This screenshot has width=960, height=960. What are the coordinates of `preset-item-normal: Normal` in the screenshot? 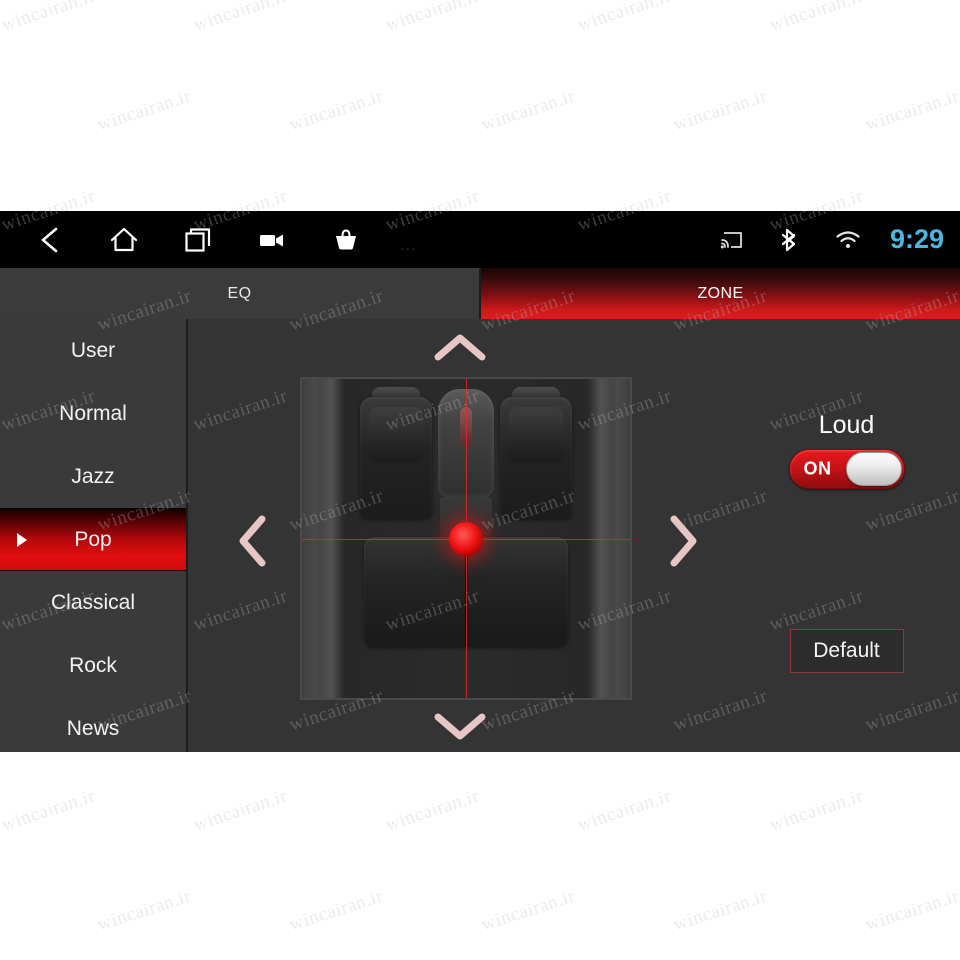 It's located at (93, 413).